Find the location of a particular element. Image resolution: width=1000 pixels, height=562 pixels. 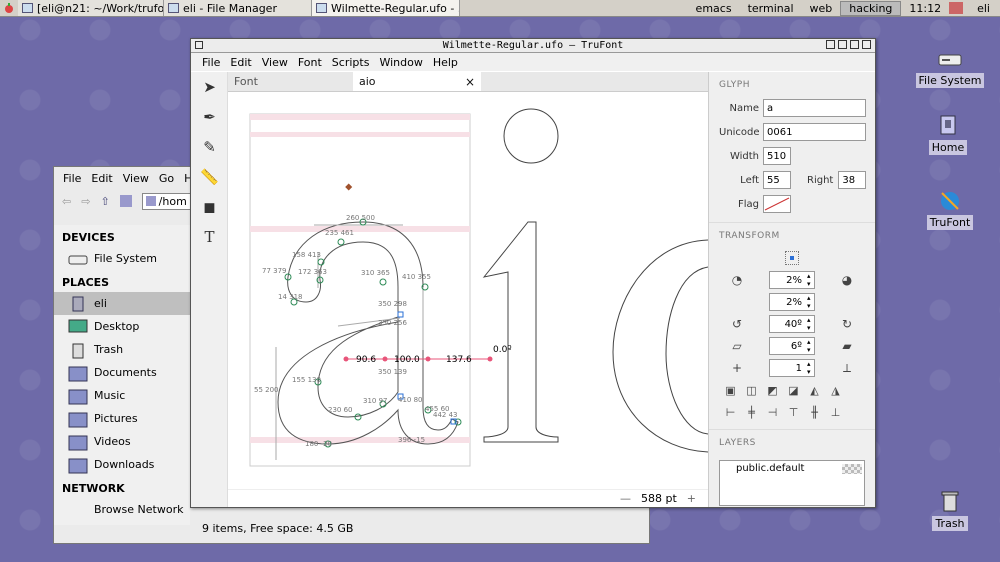

glyph-i-dot is located at coordinates (531, 136).